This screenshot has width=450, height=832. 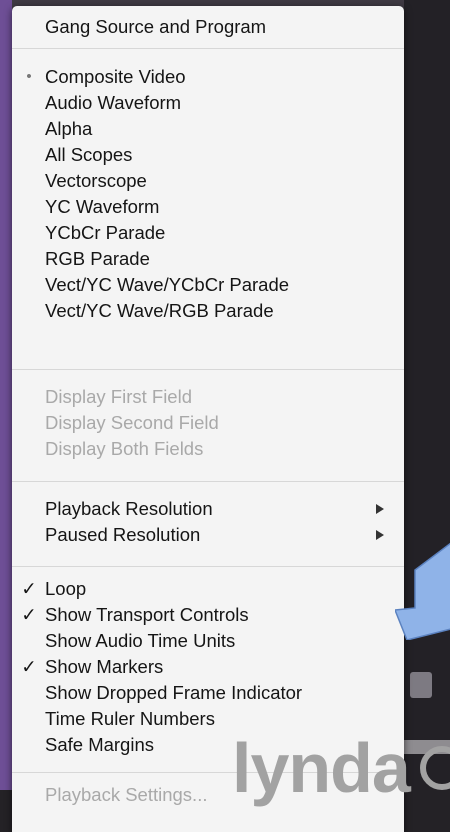 I want to click on callout-arrow-fill, so click(x=422, y=591).